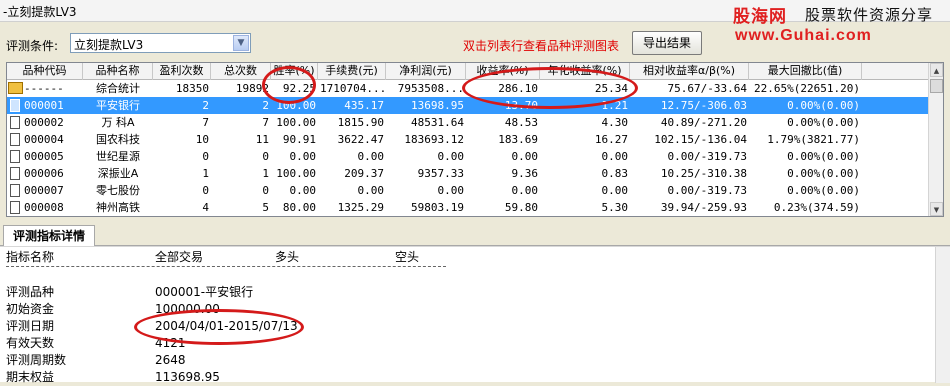  I want to click on column-header-total: 总次数, so click(241, 71).